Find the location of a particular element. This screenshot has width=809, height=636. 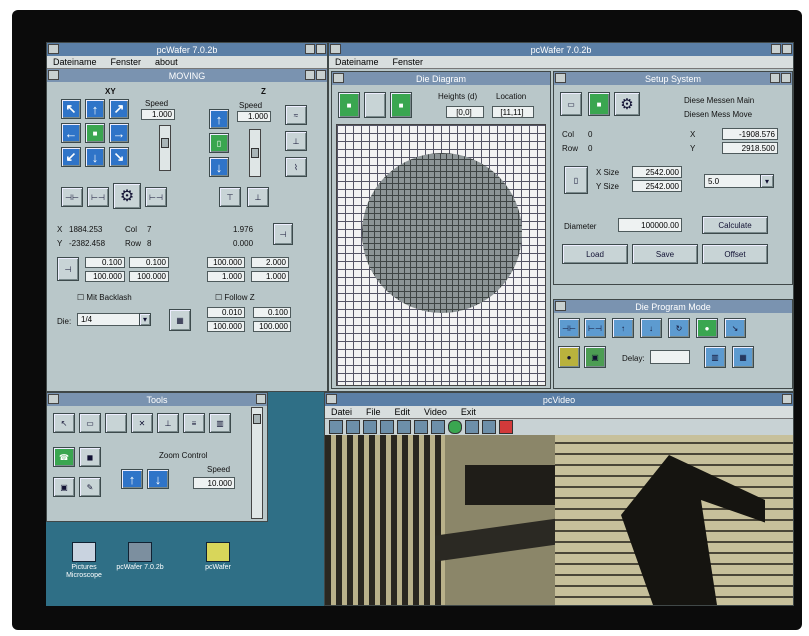

video-menu-file: File is located at coordinates (373, 412).